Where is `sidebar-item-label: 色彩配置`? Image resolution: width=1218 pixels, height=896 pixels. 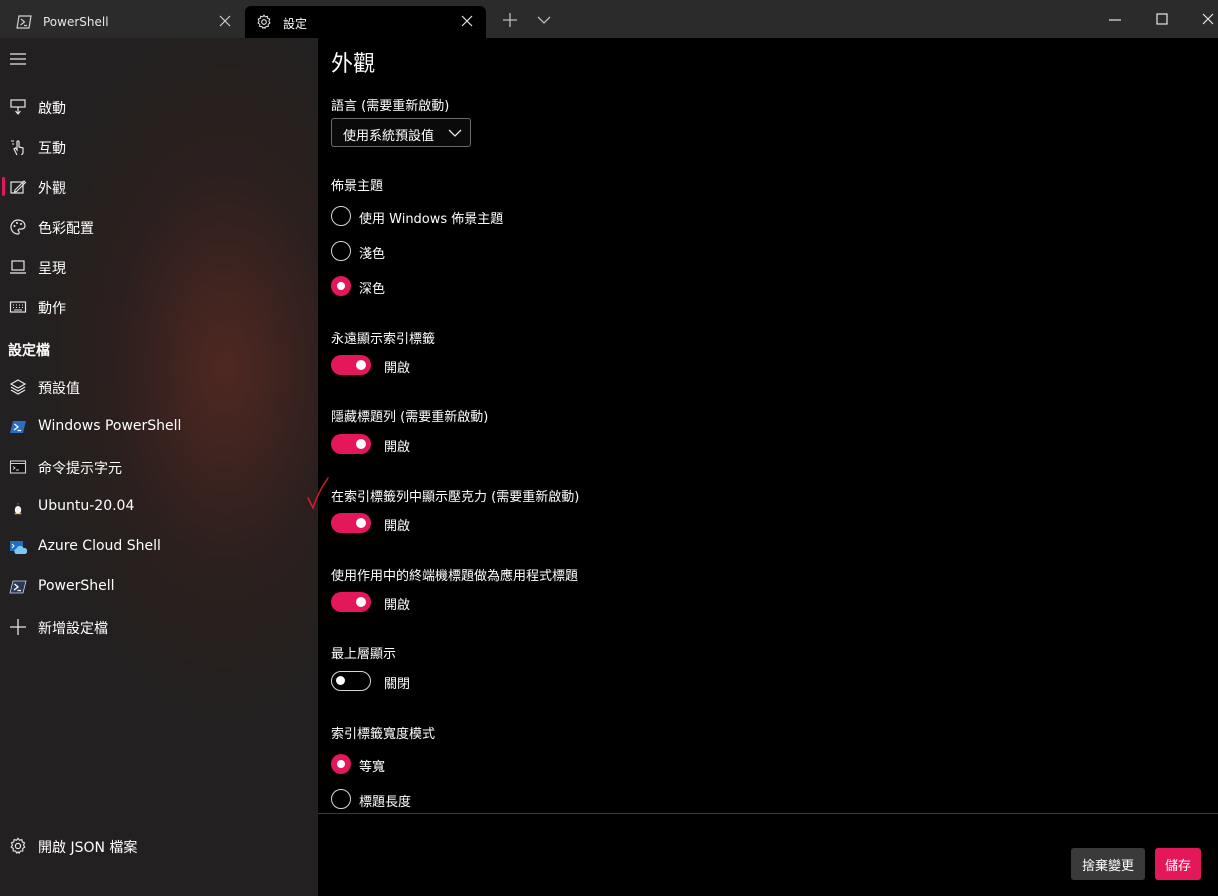 sidebar-item-label: 色彩配置 is located at coordinates (66, 229).